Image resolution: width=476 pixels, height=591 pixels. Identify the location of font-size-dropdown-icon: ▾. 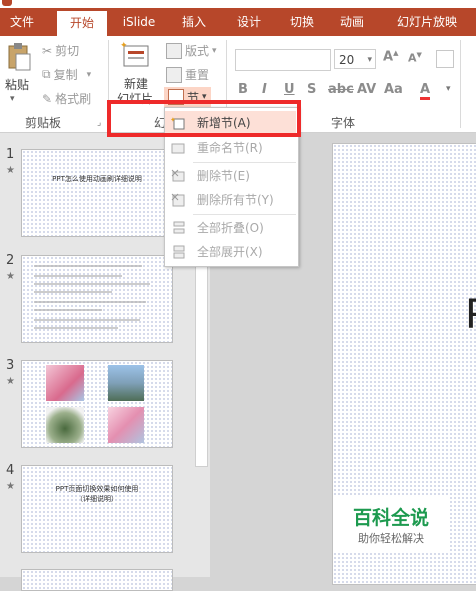
(369, 60).